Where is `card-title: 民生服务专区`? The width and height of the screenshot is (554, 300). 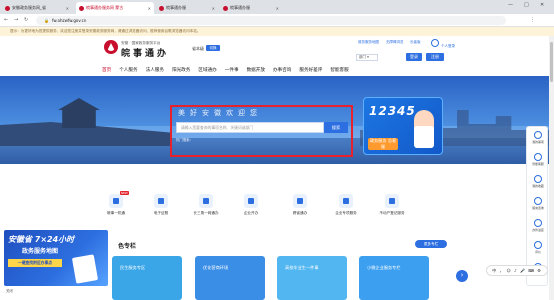
card-title: 民生服务专区 is located at coordinates (133, 267).